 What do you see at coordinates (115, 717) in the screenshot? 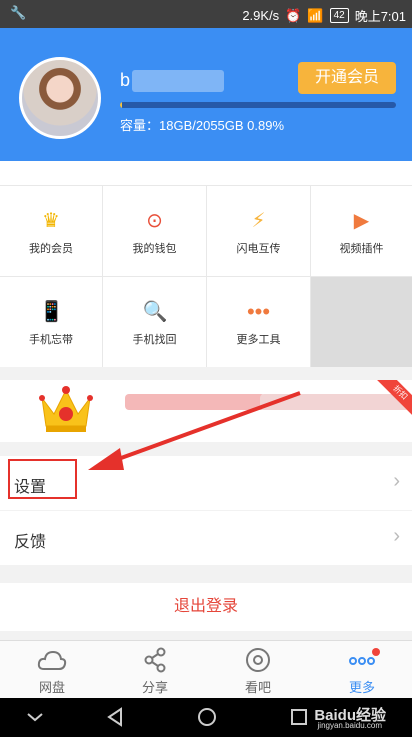
I see `back-icon` at bounding box center [115, 717].